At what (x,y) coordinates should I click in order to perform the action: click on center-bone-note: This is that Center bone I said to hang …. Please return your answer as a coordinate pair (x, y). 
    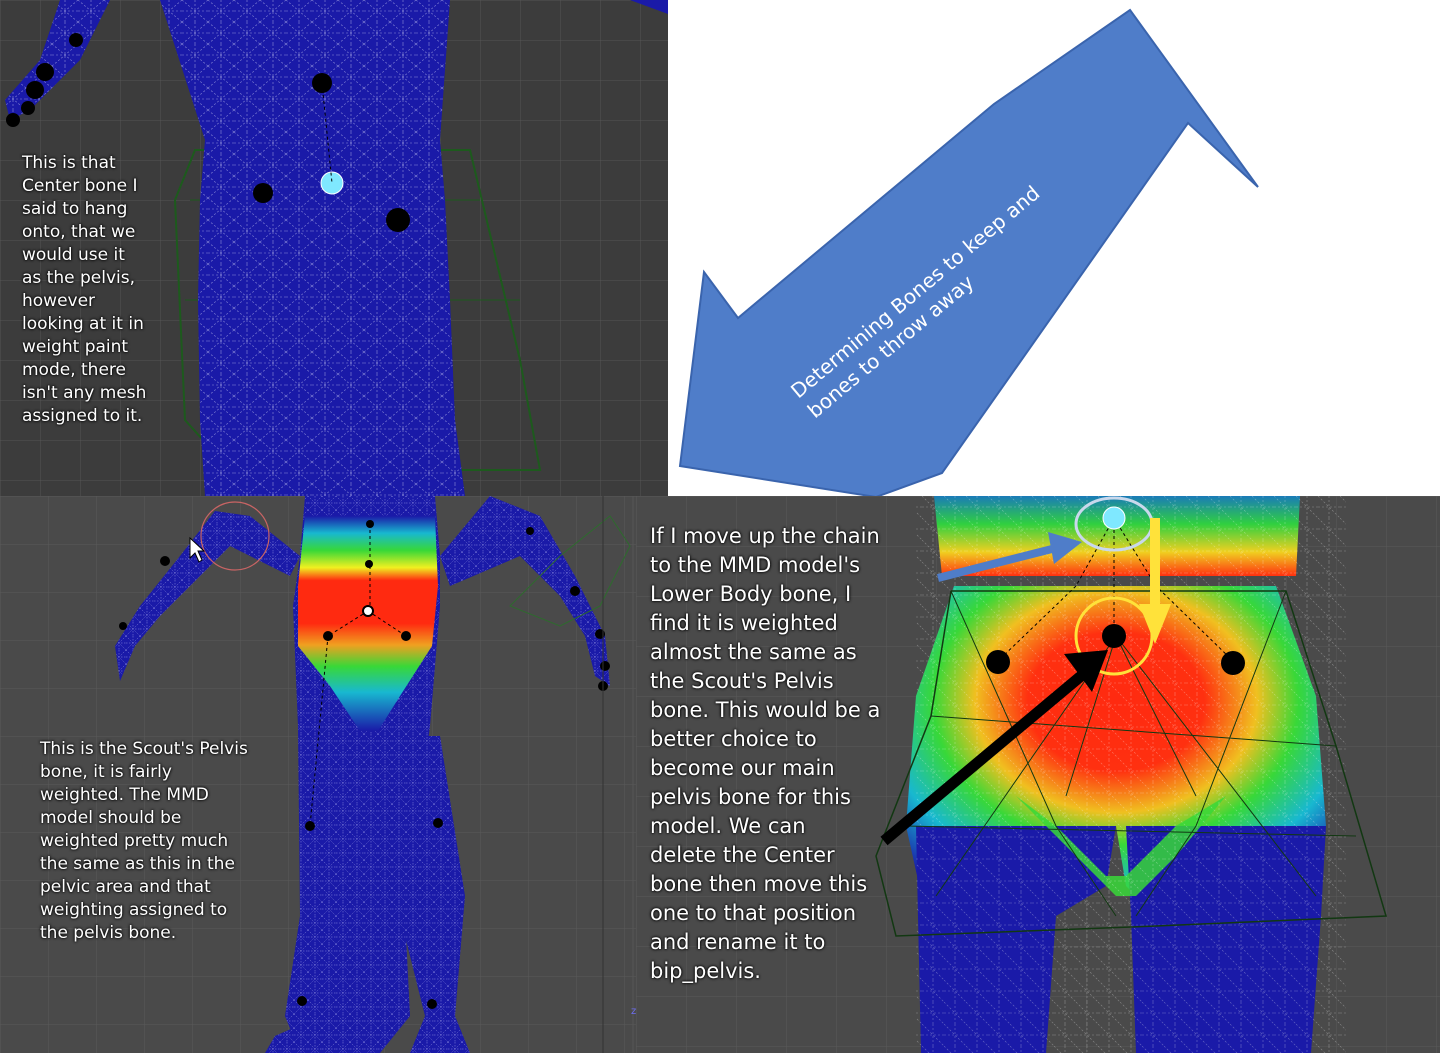
    Looking at the image, I should click on (84, 289).